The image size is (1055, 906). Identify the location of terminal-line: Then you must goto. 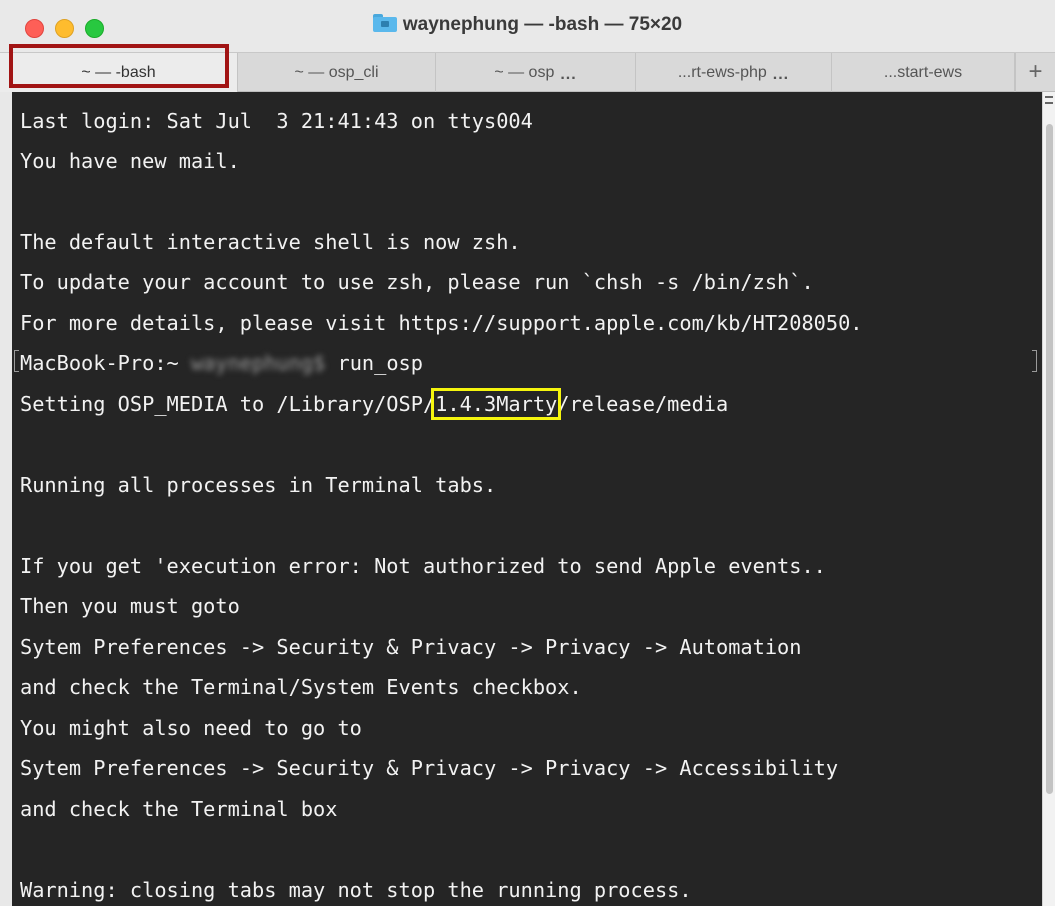
(130, 606).